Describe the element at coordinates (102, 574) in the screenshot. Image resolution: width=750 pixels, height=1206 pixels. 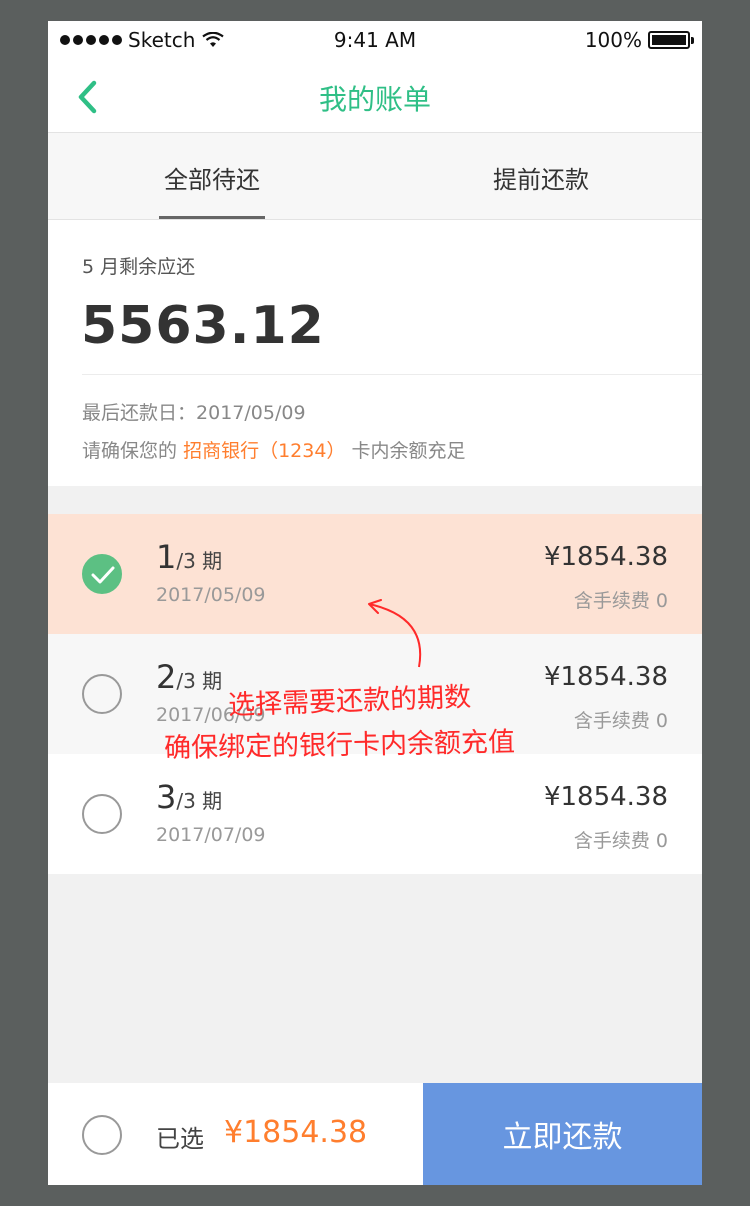
I see `radio-checked-icon` at that location.